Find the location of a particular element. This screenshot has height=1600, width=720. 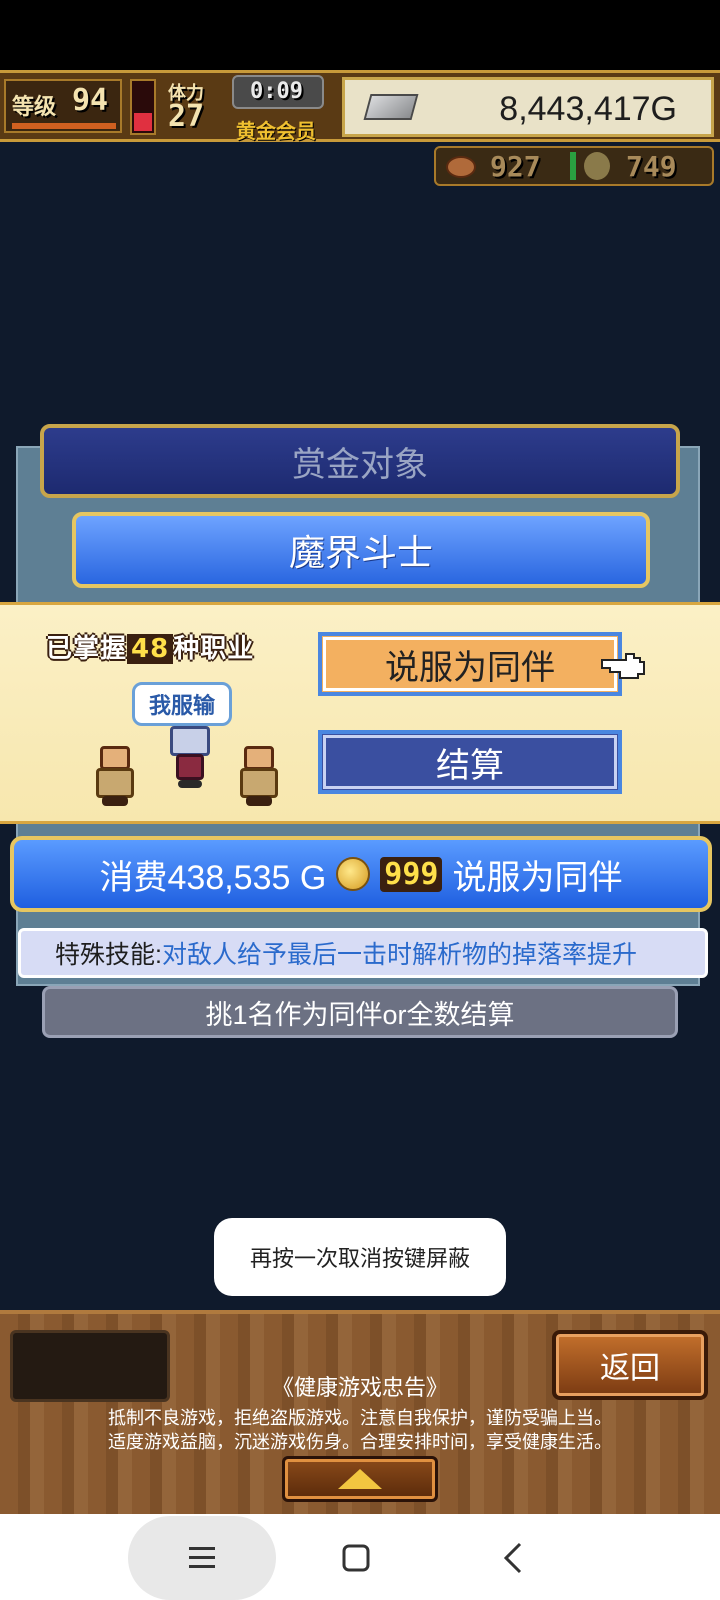

hand-pointer-icon is located at coordinates (623, 666).